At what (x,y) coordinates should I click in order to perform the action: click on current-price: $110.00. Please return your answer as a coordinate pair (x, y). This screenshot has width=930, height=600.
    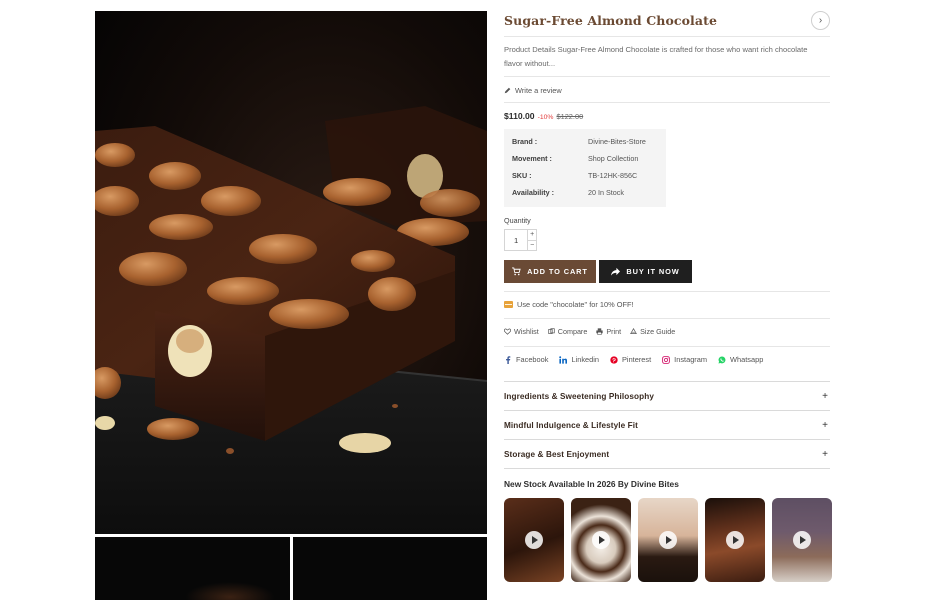
    Looking at the image, I should click on (519, 116).